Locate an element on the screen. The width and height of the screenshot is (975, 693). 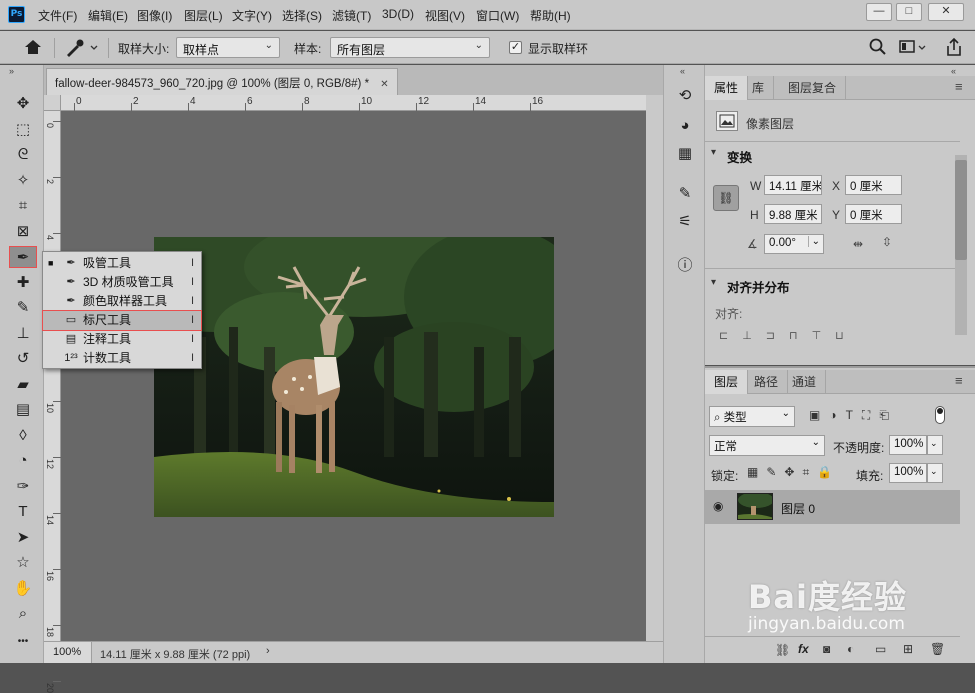
minimize-button: — is located at coordinates (879, 12).